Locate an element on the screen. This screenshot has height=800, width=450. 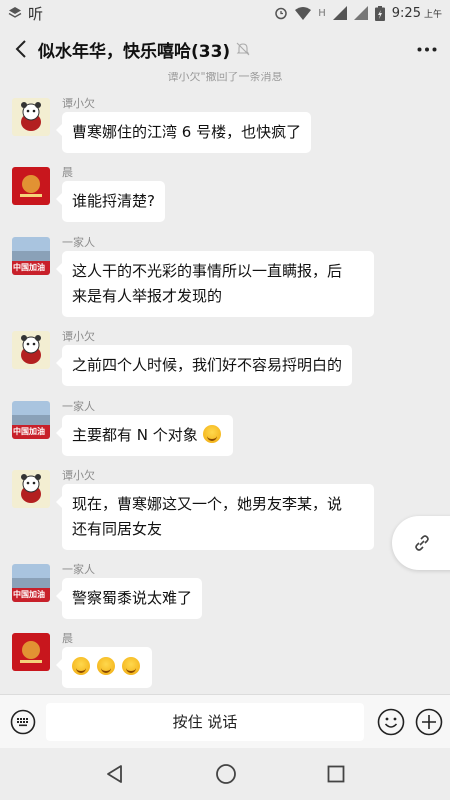
chat-header: 似水年华，快乐嘻哈(33) is located at coordinates (225, 49).